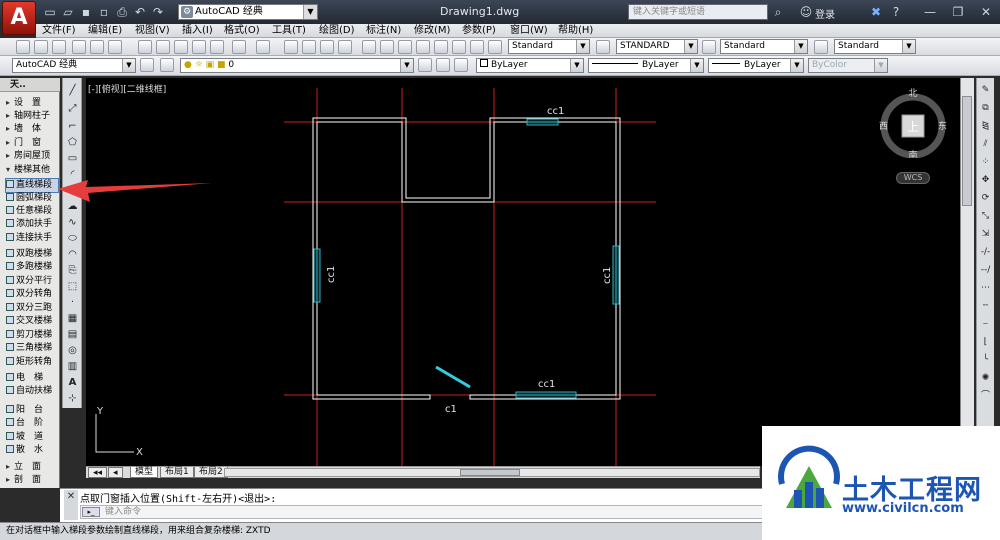 The height and width of the screenshot is (540, 1000). What do you see at coordinates (289, 31) in the screenshot?
I see `menu-tools: 工具(T)` at bounding box center [289, 31].